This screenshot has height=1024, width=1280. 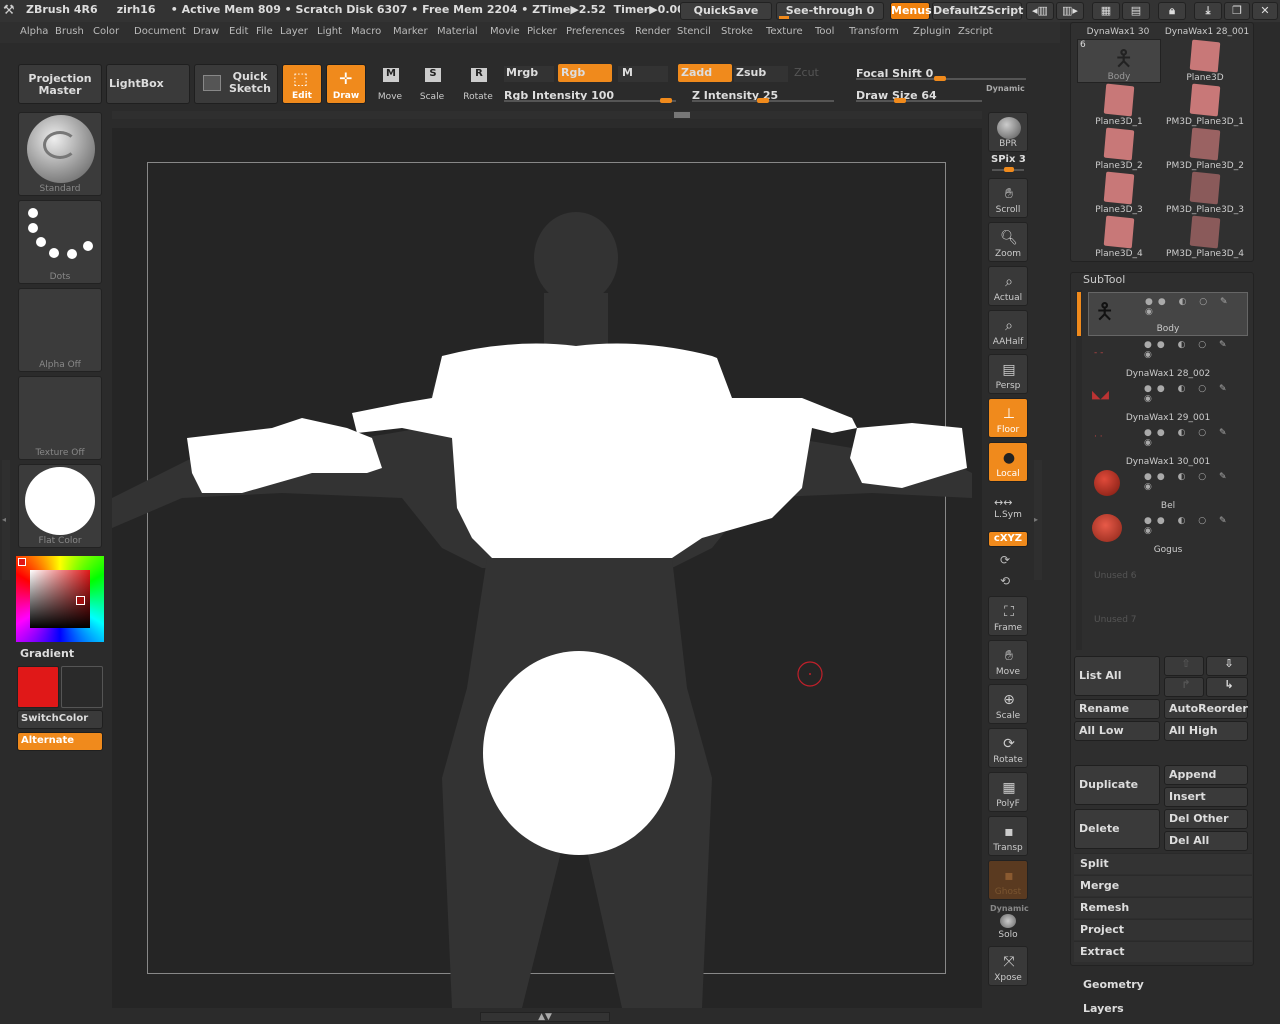 I want to click on restore-icon: ❐, so click(x=1237, y=11).